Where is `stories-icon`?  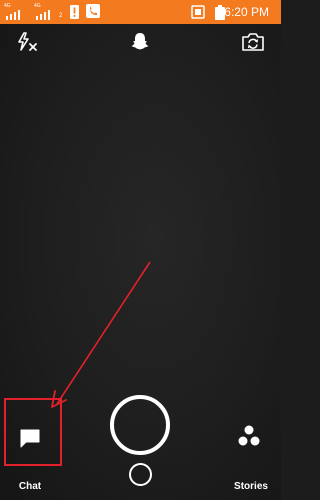 stories-icon is located at coordinates (249, 436).